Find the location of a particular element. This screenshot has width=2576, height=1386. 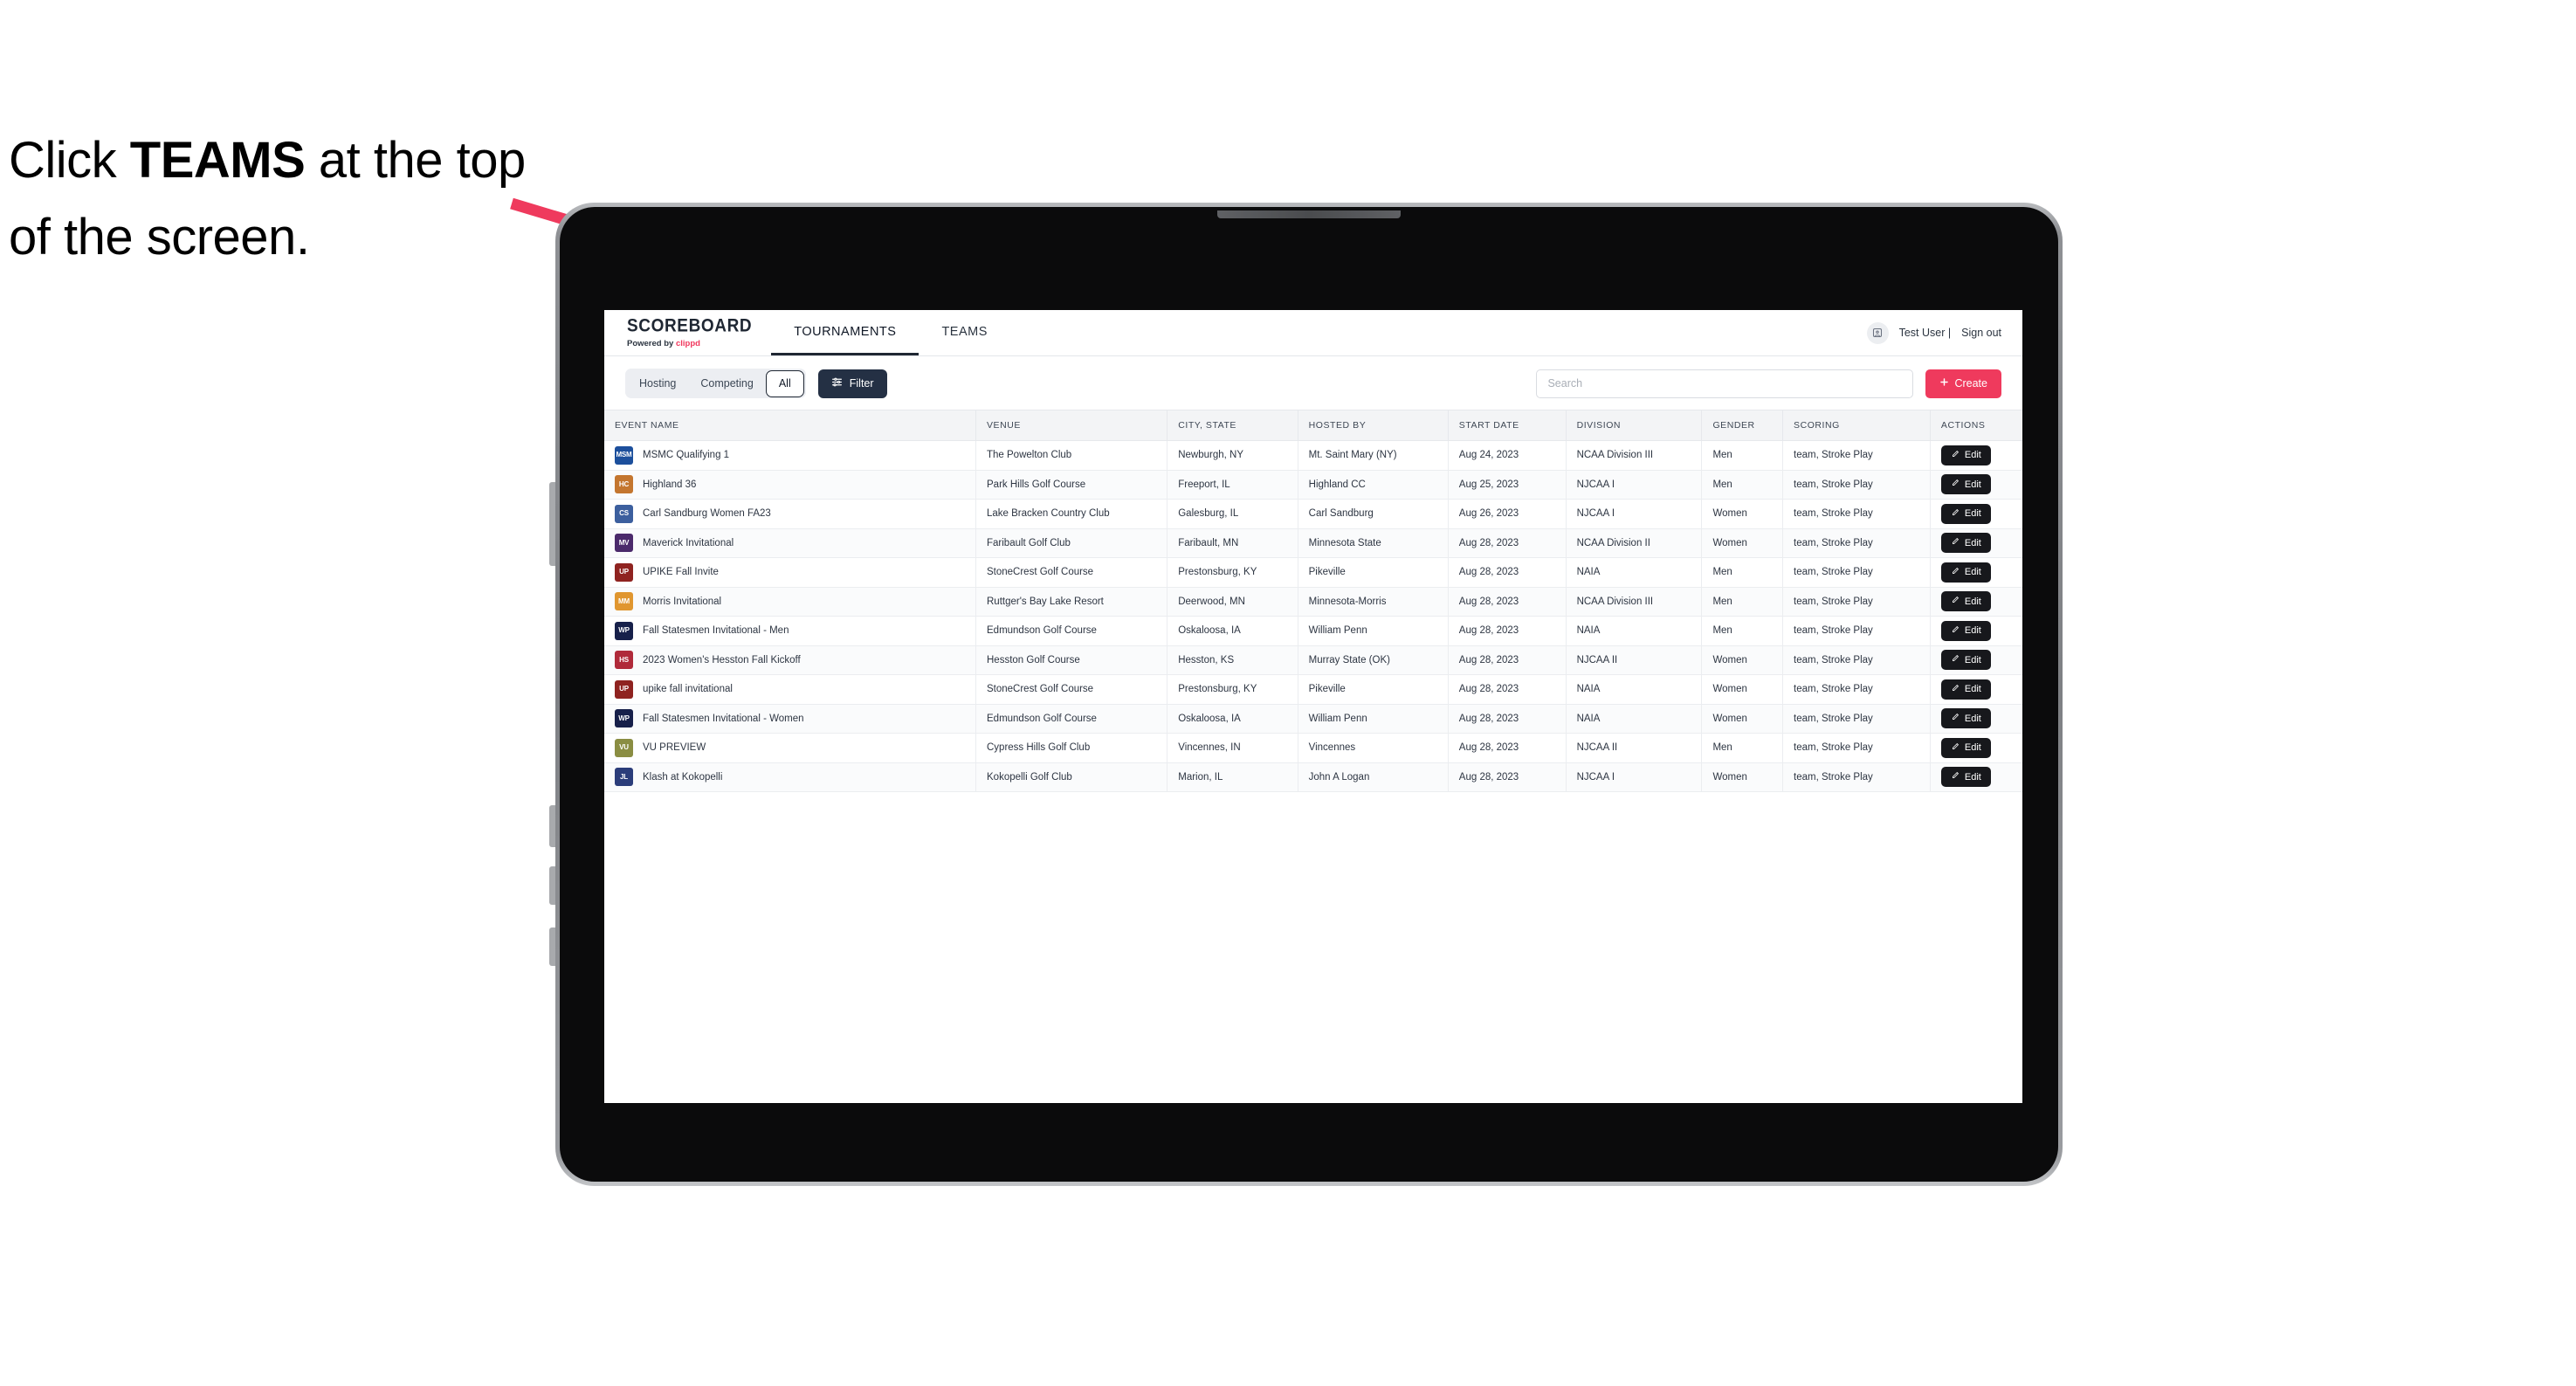

cell-venue: Ruttger's Bay Lake Resort is located at coordinates (1071, 602).